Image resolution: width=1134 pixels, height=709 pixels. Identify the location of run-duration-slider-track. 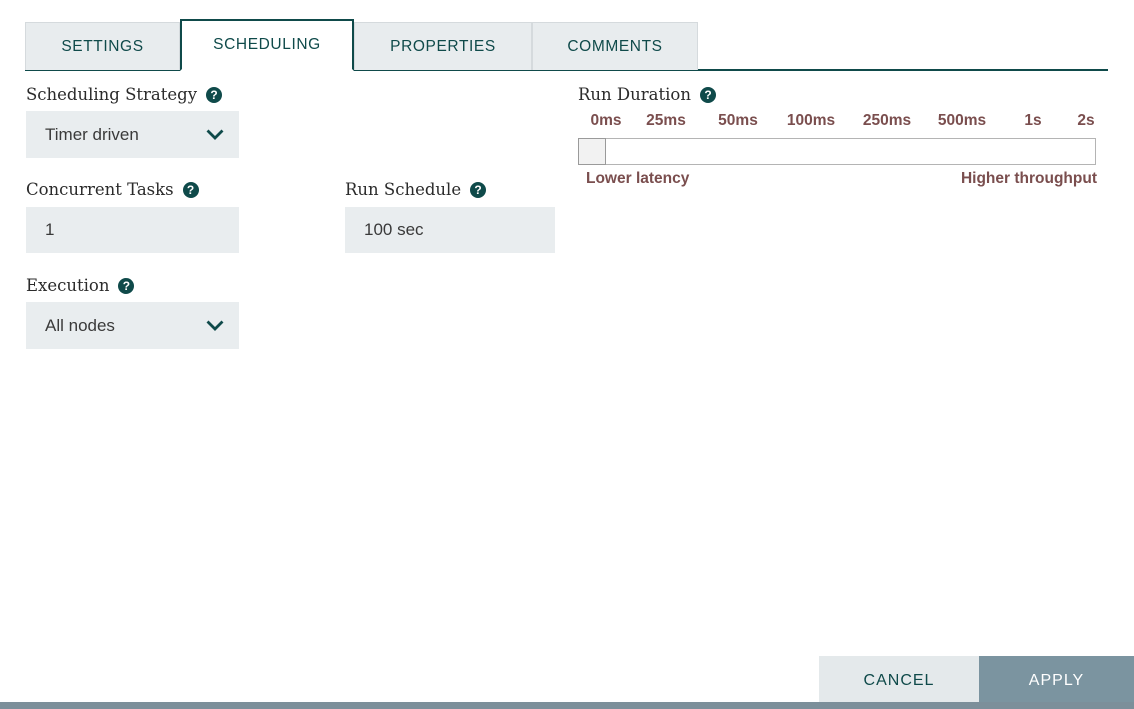
(837, 151).